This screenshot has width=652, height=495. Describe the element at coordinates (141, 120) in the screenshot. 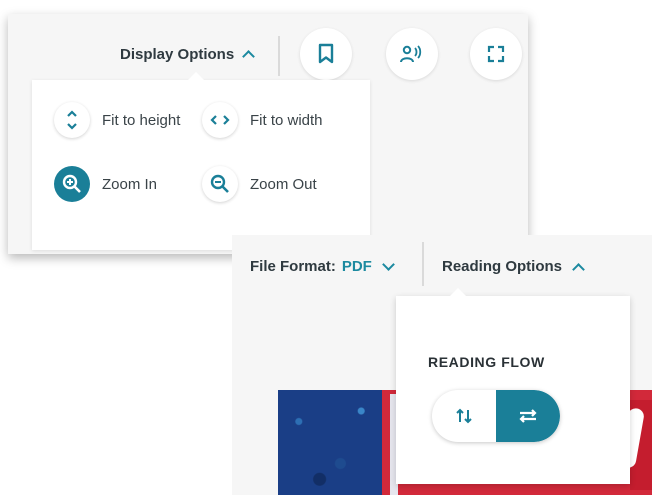

I see `fit-to-height-label: Fit to height` at that location.